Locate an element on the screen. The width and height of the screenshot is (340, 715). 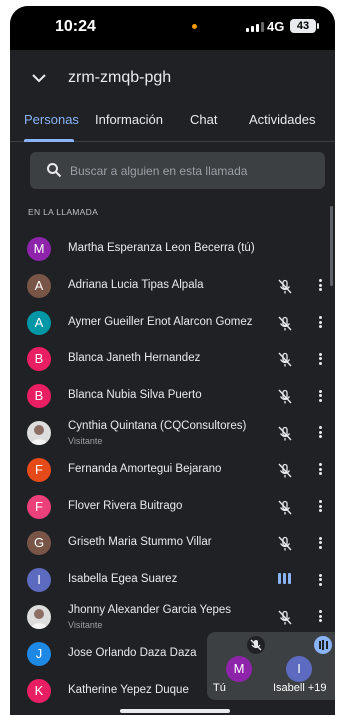
more-participants-count: +19 is located at coordinates (317, 688).